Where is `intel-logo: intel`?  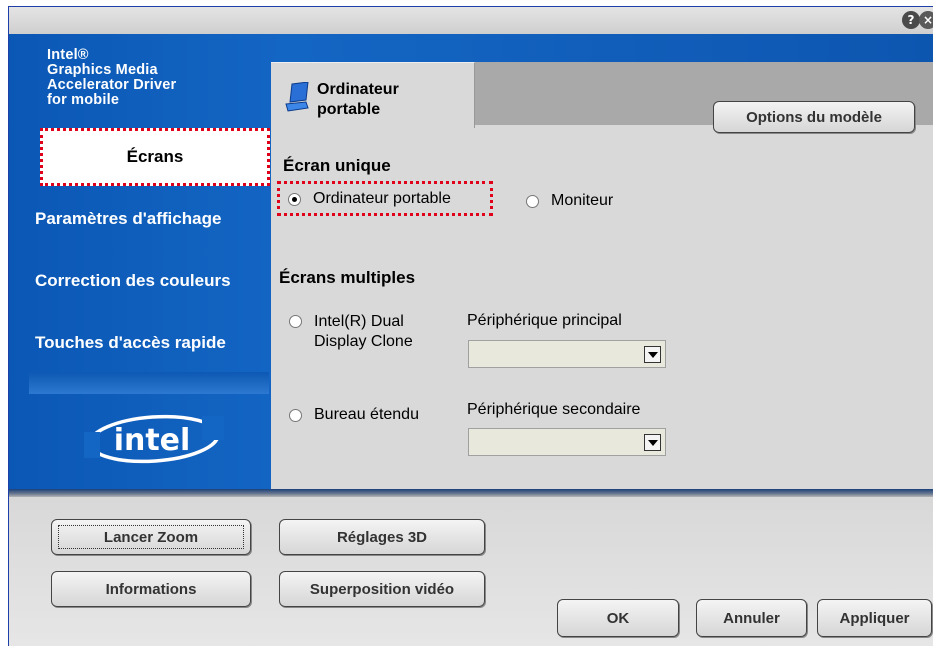 intel-logo: intel is located at coordinates (154, 439).